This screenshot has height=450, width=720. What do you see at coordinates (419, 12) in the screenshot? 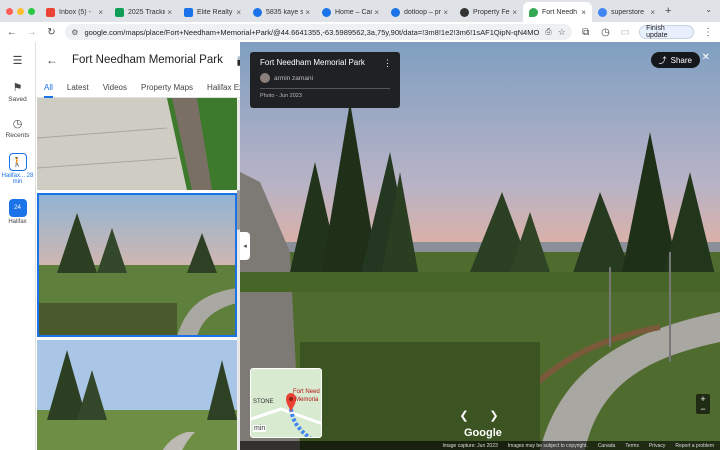
I see `tab-dotloop: dotloop – pr ×` at bounding box center [419, 12].